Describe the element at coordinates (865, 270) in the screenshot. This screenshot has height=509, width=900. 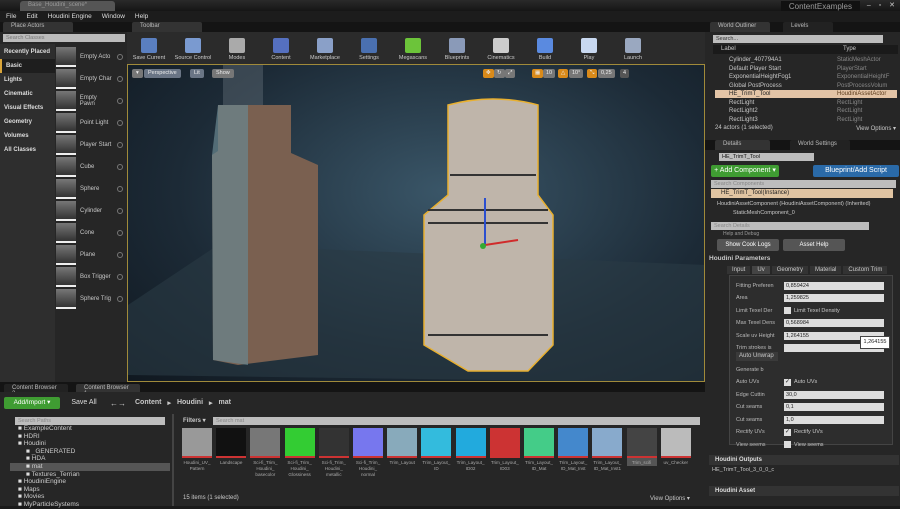
I see `param-tab-custom-trim: Custom Trim` at that location.